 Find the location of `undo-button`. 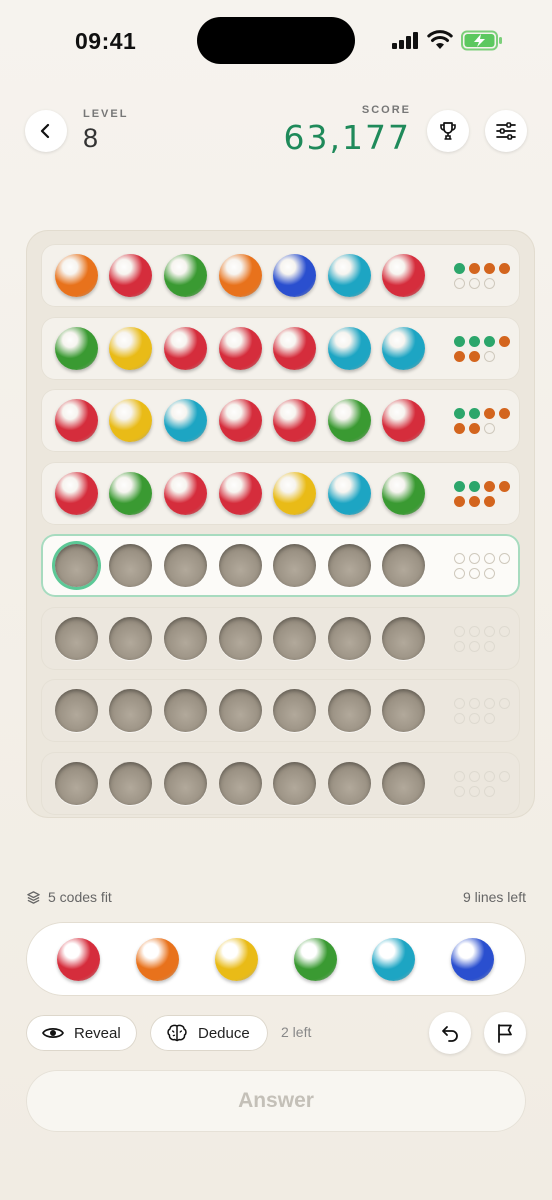

undo-button is located at coordinates (450, 1033).